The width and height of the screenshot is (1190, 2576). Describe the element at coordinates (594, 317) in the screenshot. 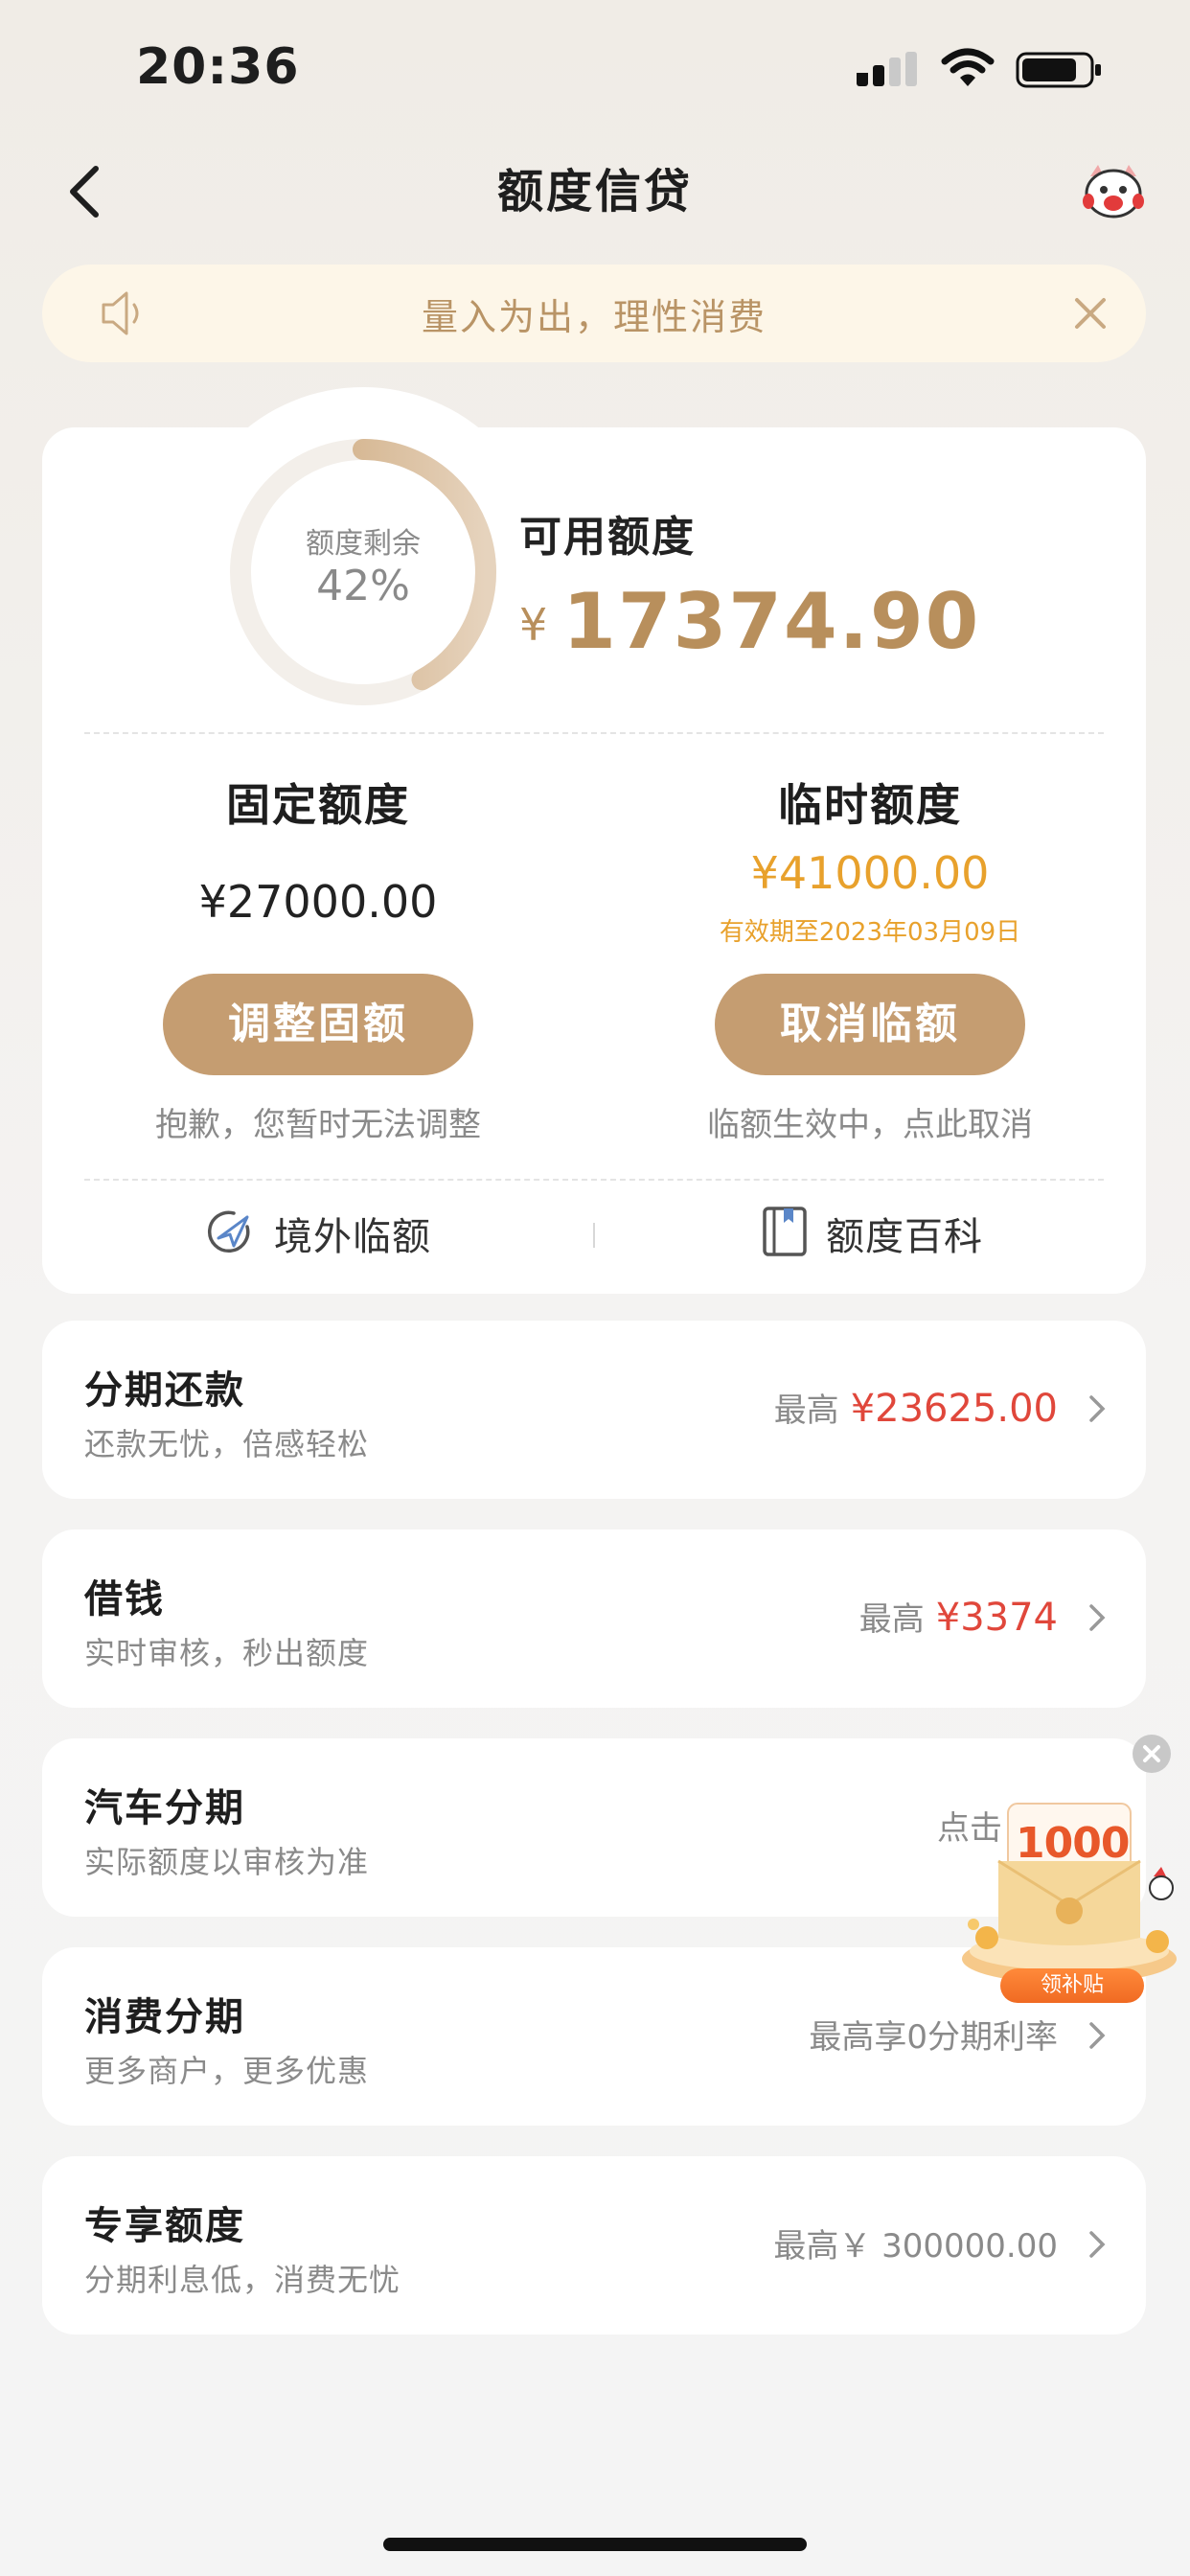

I see `notice-text: 量入为出，理性消费` at that location.